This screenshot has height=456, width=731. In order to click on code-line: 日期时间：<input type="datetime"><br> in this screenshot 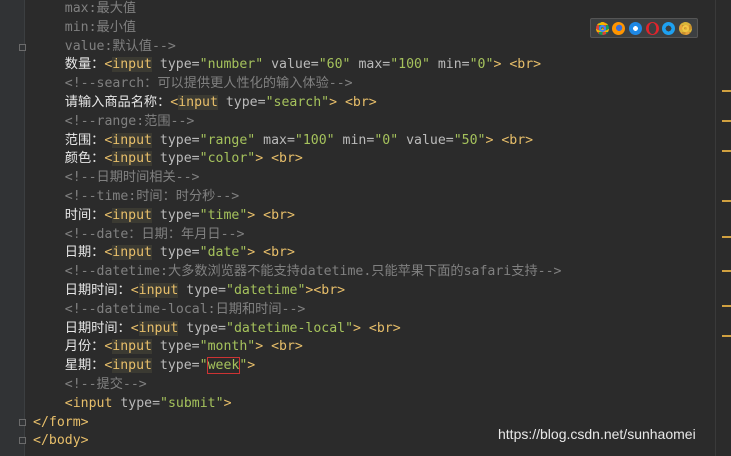, I will do `click(189, 290)`.